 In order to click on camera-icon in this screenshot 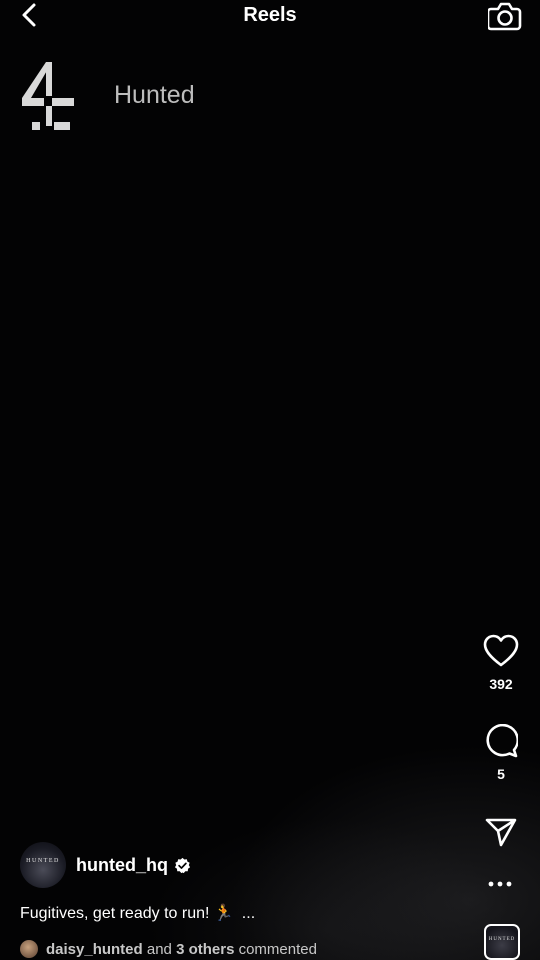, I will do `click(504, 16)`.